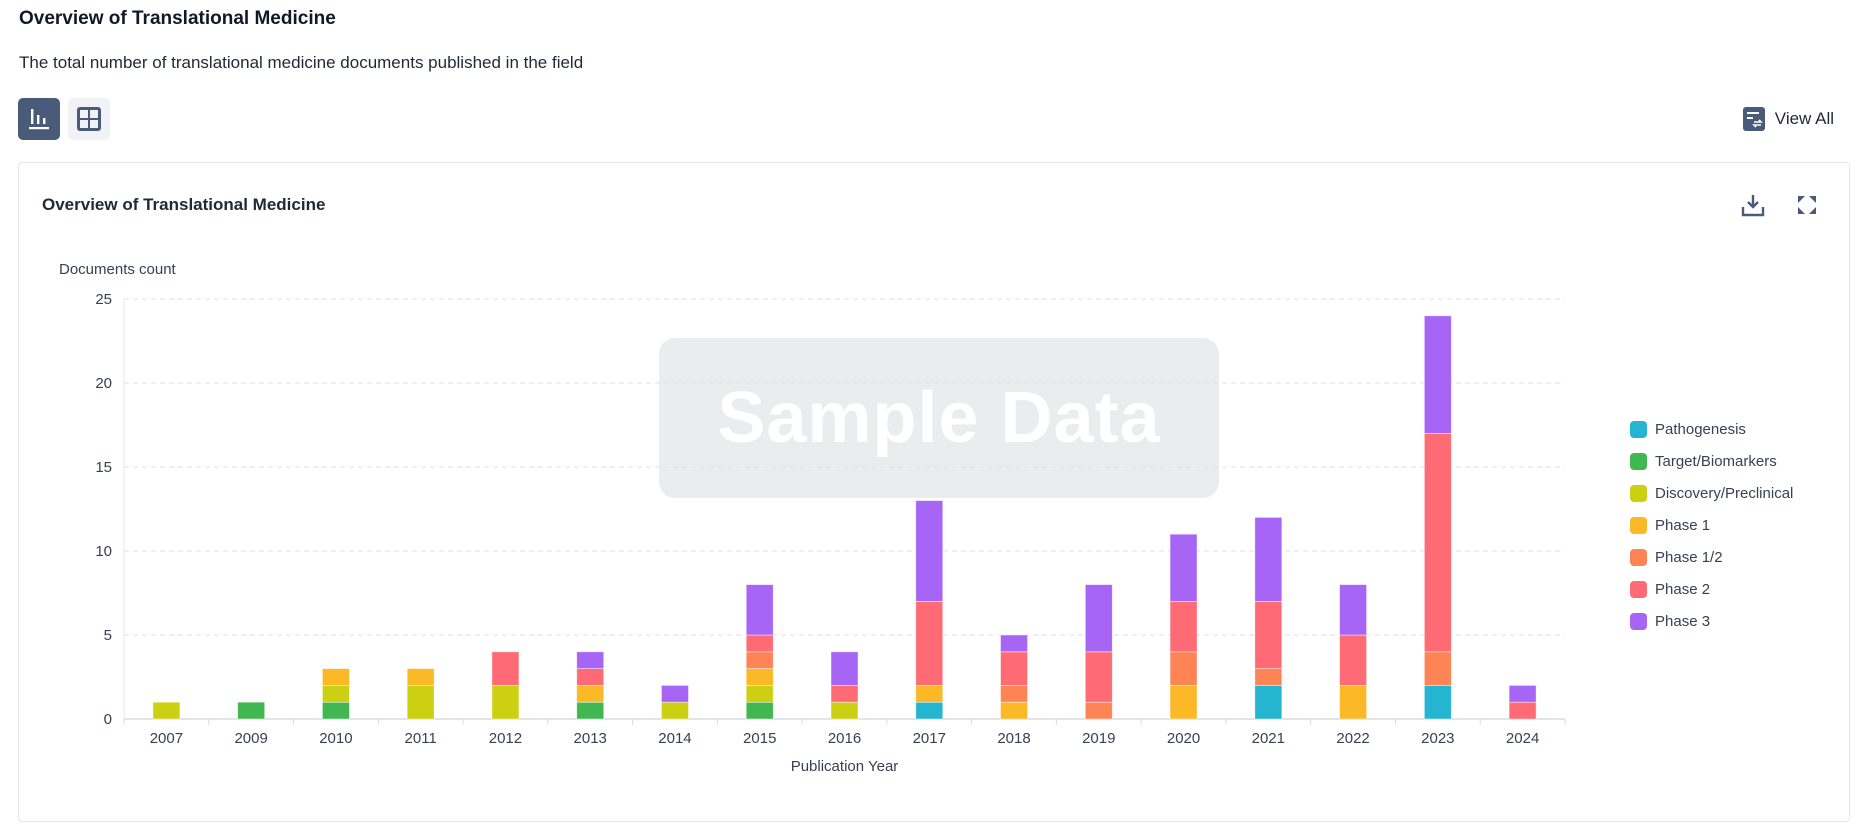 The image size is (1874, 838). What do you see at coordinates (421, 738) in the screenshot?
I see `x-tick-label: 2011` at bounding box center [421, 738].